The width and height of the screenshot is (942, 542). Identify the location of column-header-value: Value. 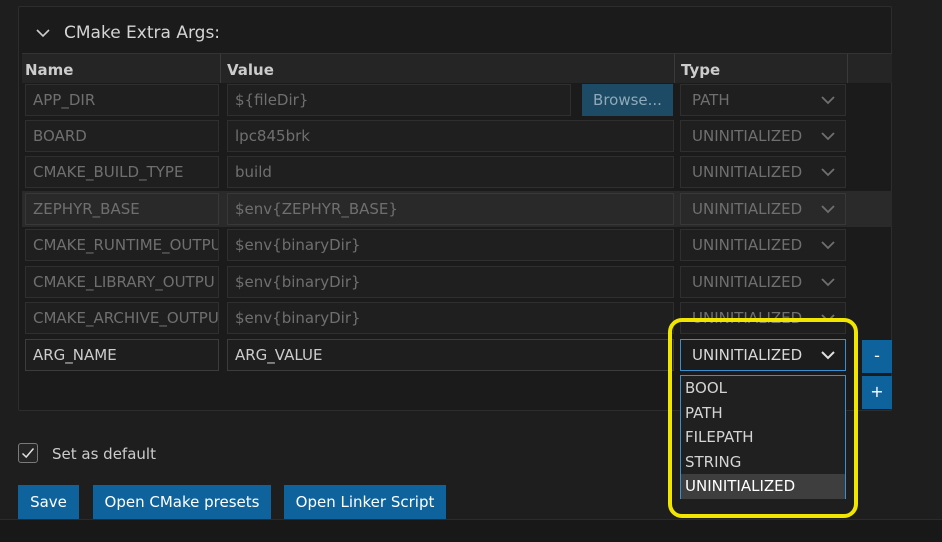
(448, 68).